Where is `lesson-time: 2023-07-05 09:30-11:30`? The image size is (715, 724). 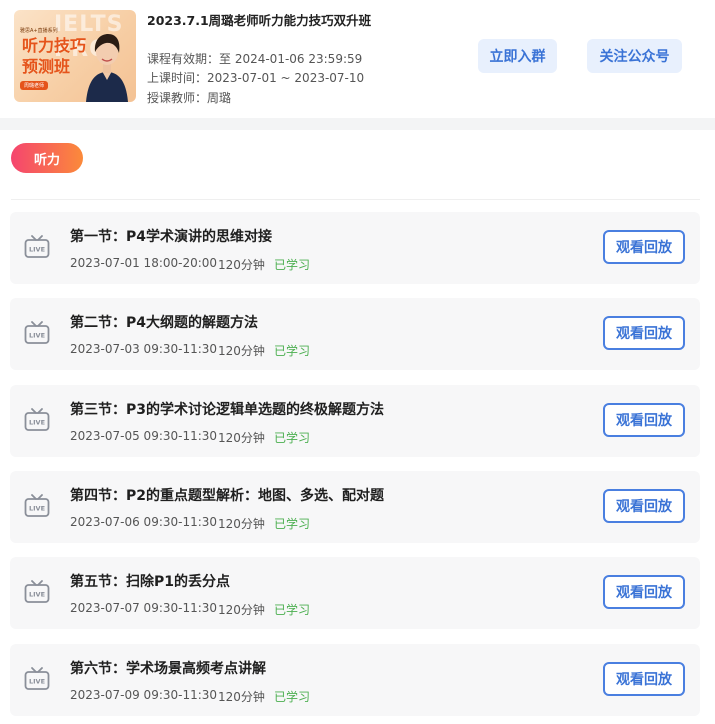
lesson-time: 2023-07-05 09:30-11:30 is located at coordinates (144, 436).